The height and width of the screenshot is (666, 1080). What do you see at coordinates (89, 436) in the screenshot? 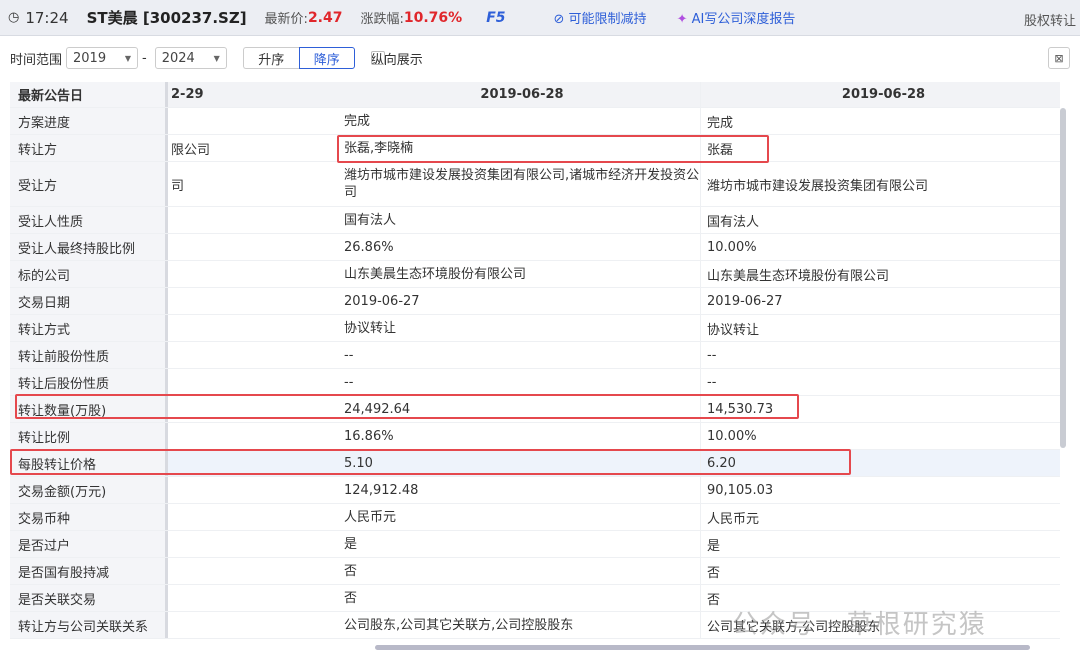
I see `row-label: 转让比例` at bounding box center [89, 436].